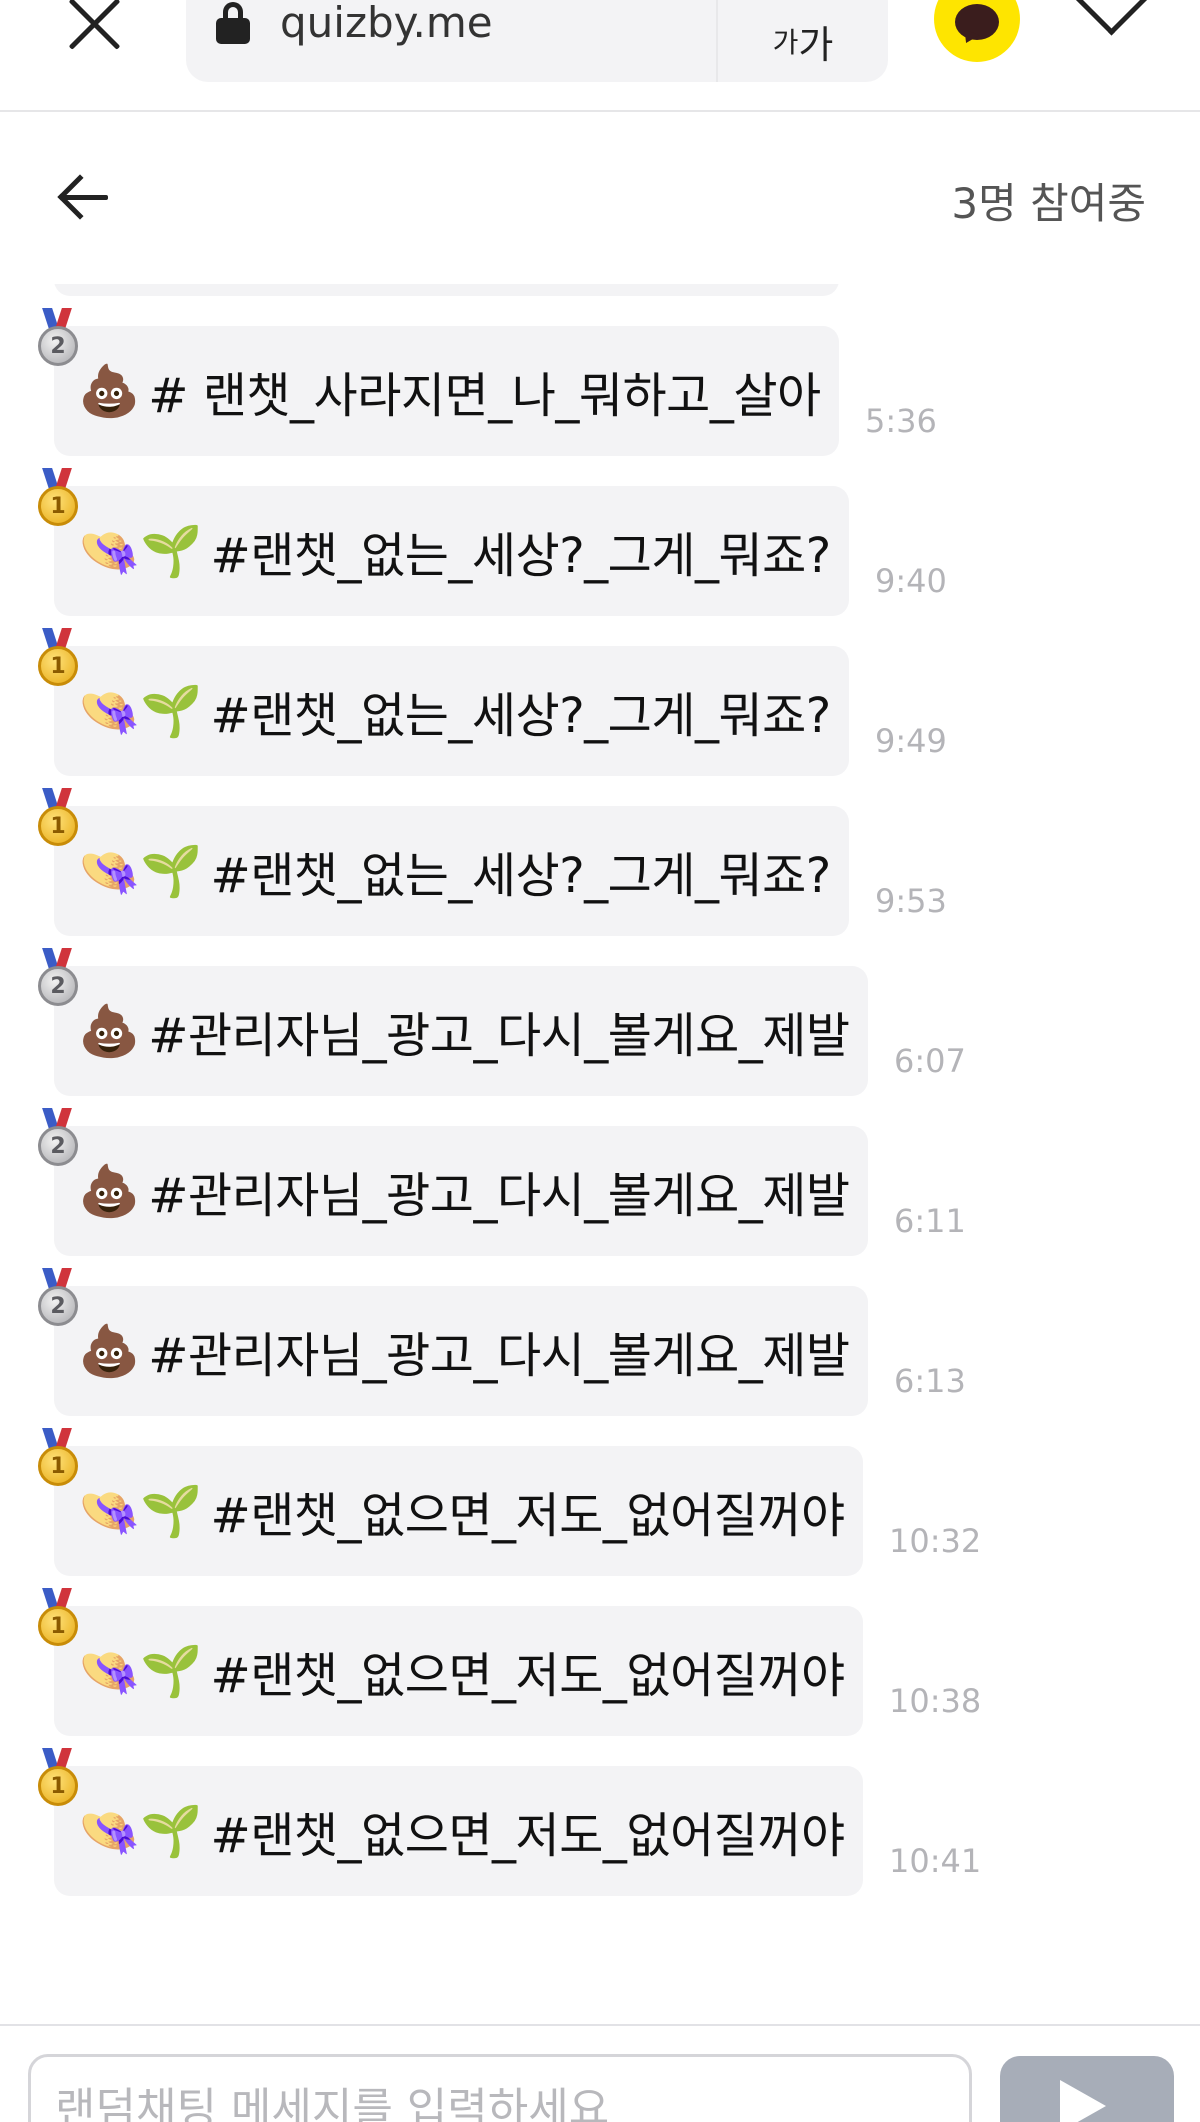 The height and width of the screenshot is (2122, 1200). I want to click on message-row: 👒🌱 #랜챗_없으면_저도_없어질꺼야 1 10:38, so click(600, 1667).